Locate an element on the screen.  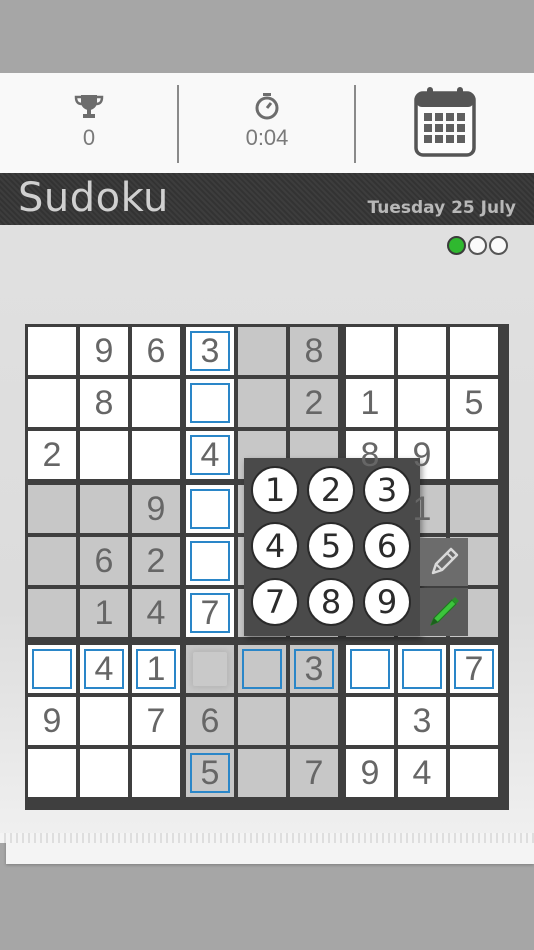
cell-value: 2 is located at coordinates (52, 454).